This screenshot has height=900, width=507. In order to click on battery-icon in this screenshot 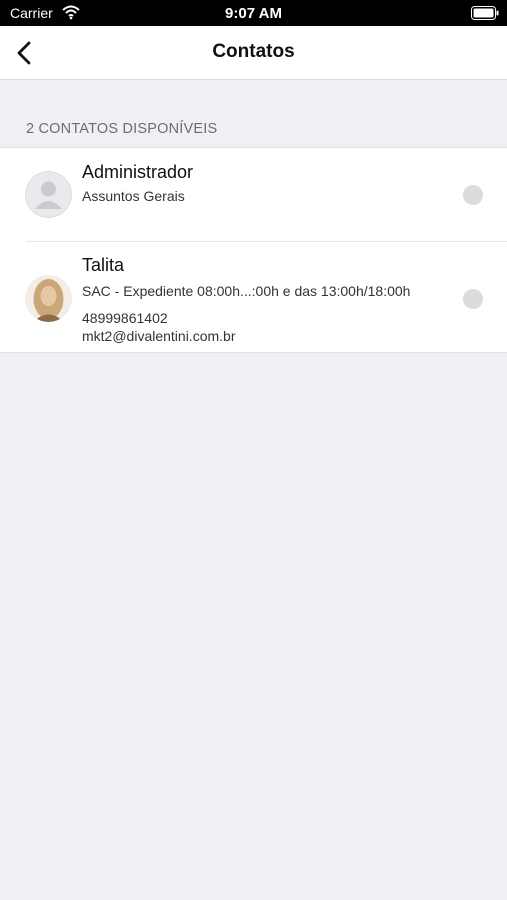, I will do `click(485, 13)`.